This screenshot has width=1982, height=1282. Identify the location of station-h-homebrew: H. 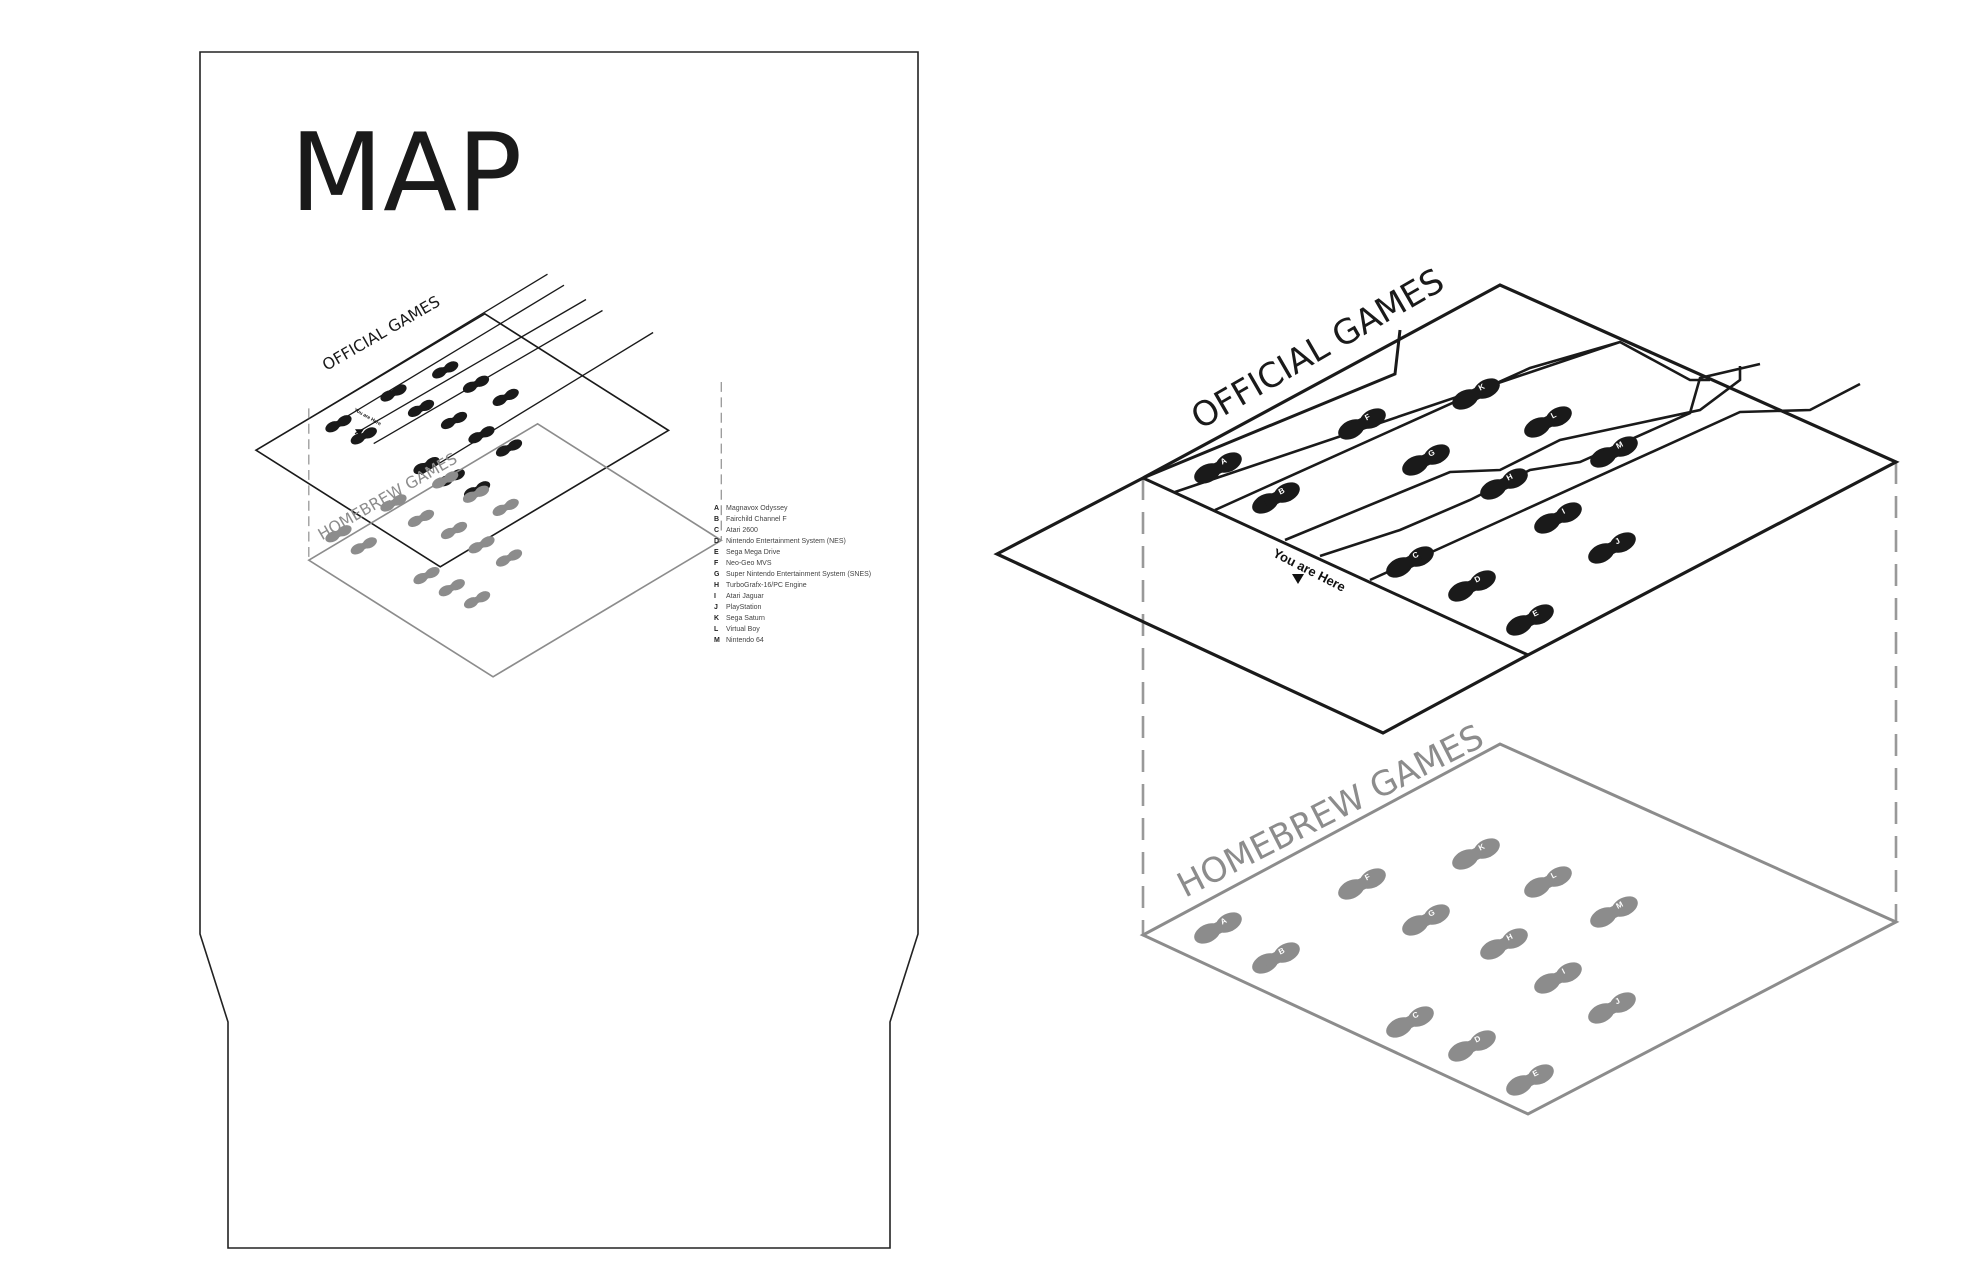
(1504, 944).